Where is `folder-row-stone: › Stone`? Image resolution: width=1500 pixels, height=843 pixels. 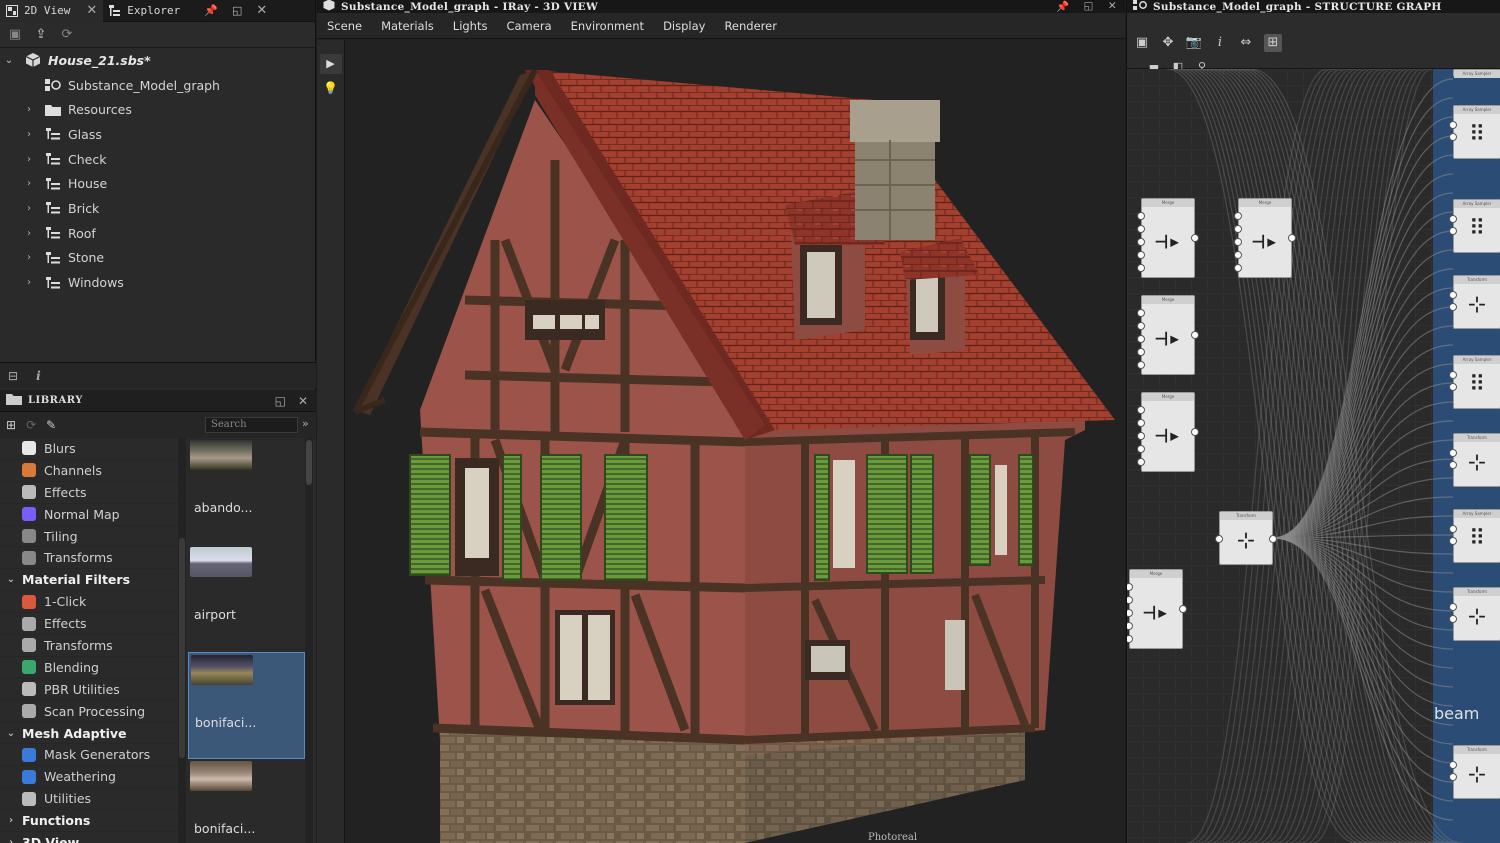
folder-row-stone: › Stone is located at coordinates (157, 258).